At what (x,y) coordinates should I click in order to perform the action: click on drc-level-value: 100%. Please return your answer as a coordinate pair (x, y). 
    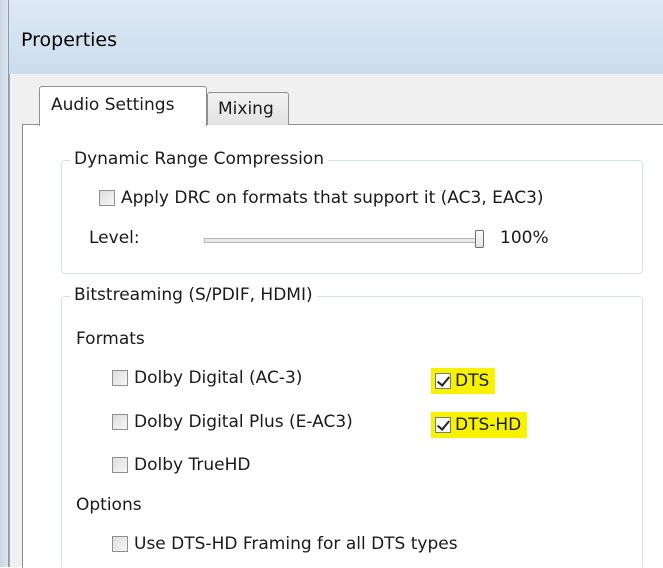
    Looking at the image, I should click on (524, 238).